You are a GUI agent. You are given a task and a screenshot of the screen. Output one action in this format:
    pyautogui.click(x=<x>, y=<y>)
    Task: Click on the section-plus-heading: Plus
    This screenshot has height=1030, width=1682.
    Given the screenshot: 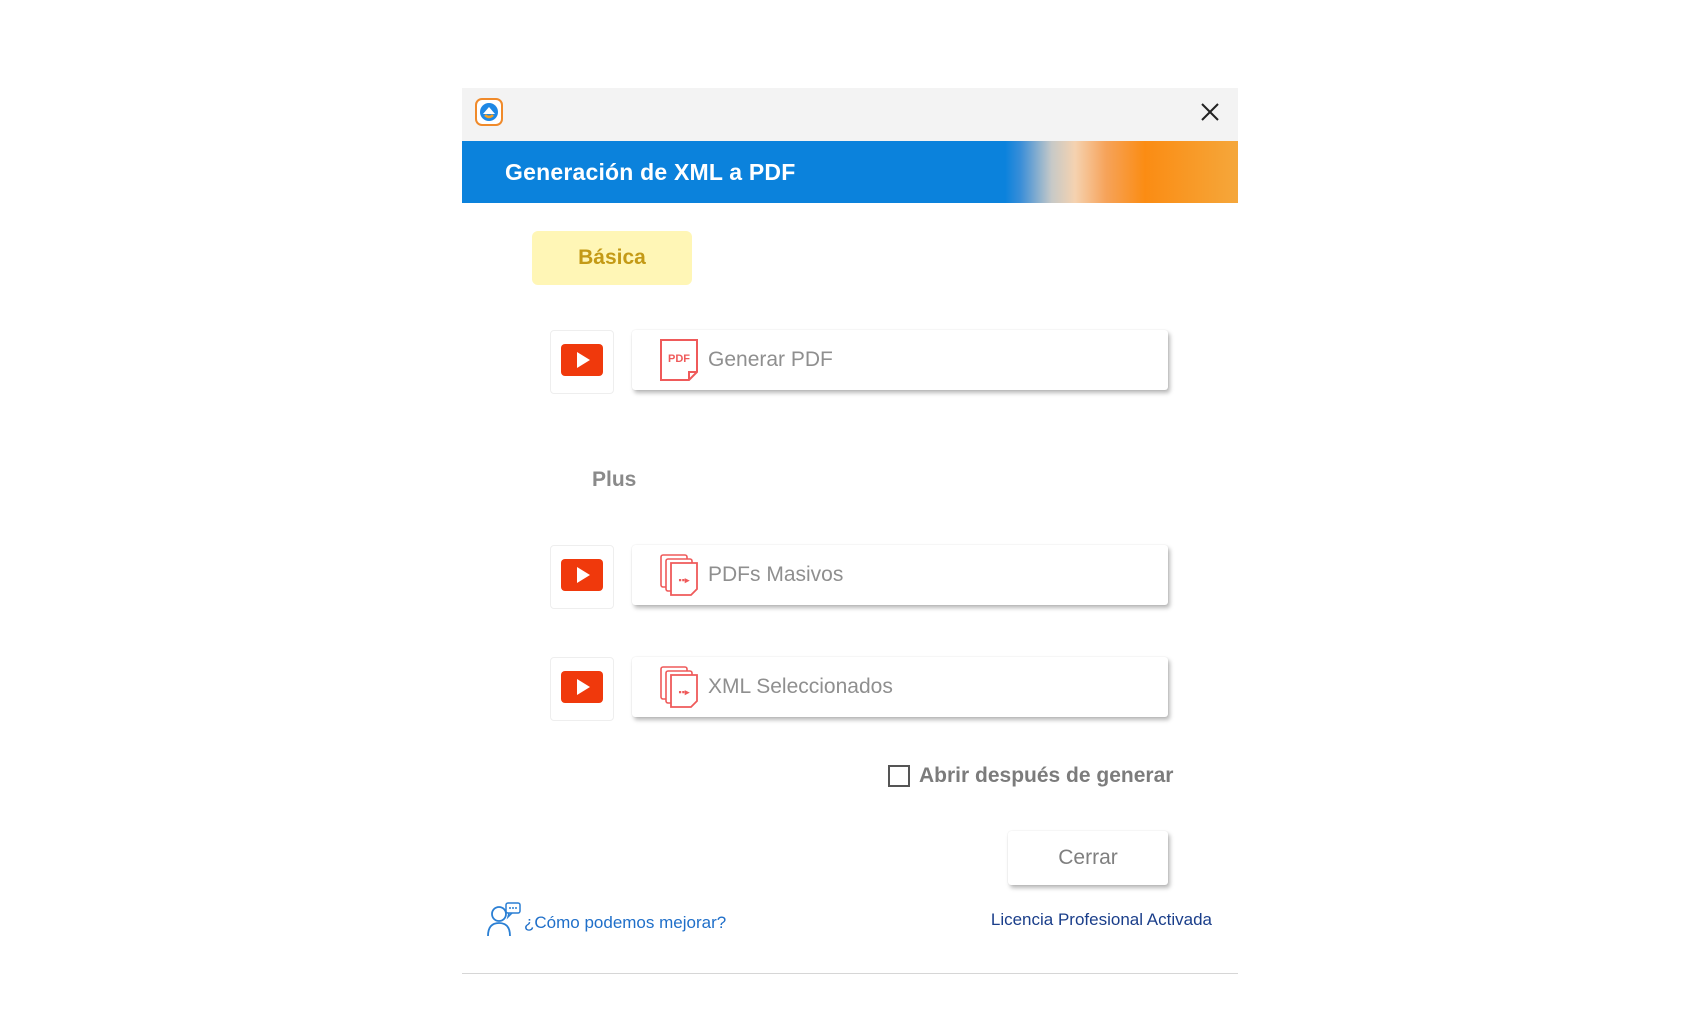 What is the action you would take?
    pyautogui.click(x=614, y=479)
    